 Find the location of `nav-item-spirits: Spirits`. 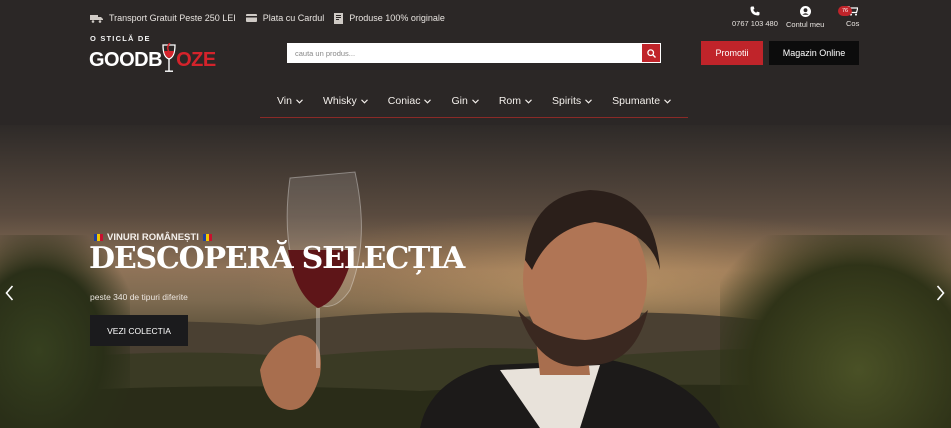

nav-item-spirits: Spirits is located at coordinates (572, 101).